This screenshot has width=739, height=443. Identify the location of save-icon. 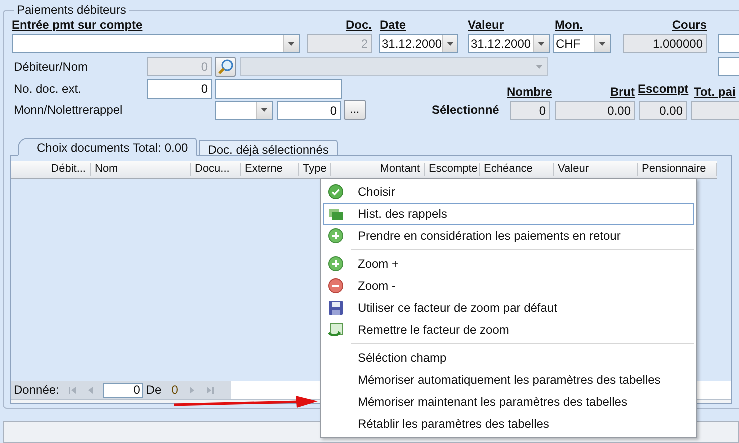
(336, 308).